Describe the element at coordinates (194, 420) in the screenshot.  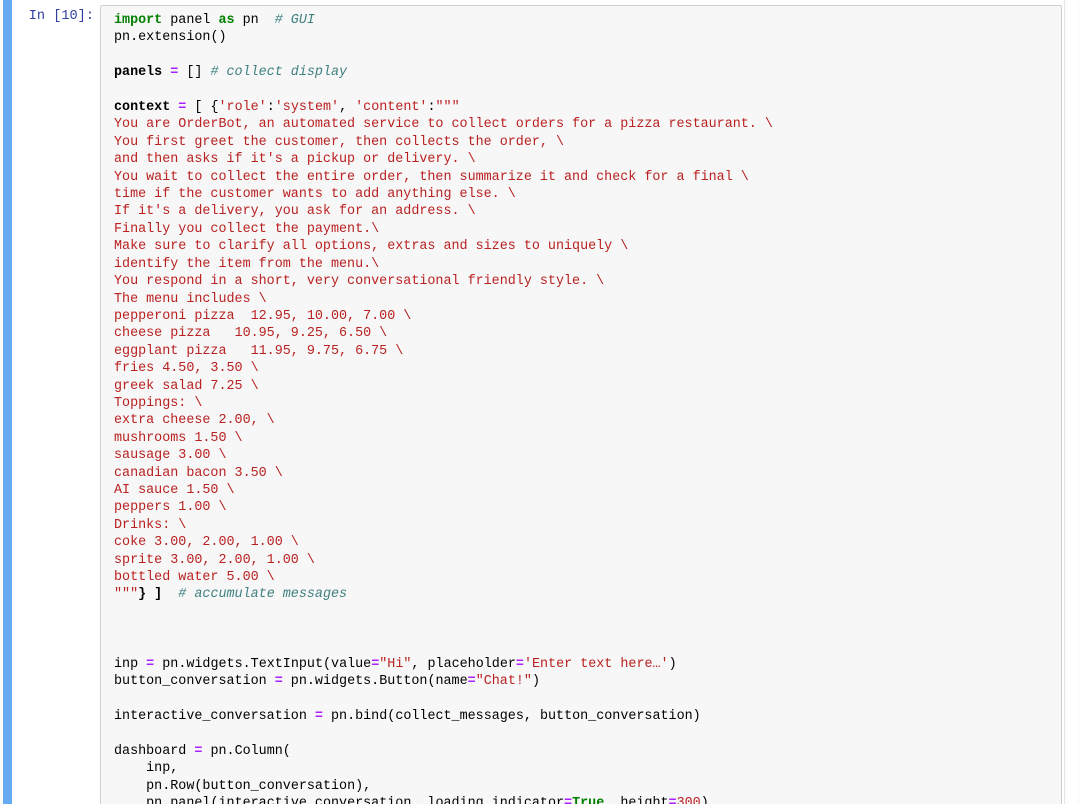
I see `code-line: extra cheese 2.00, \` at that location.